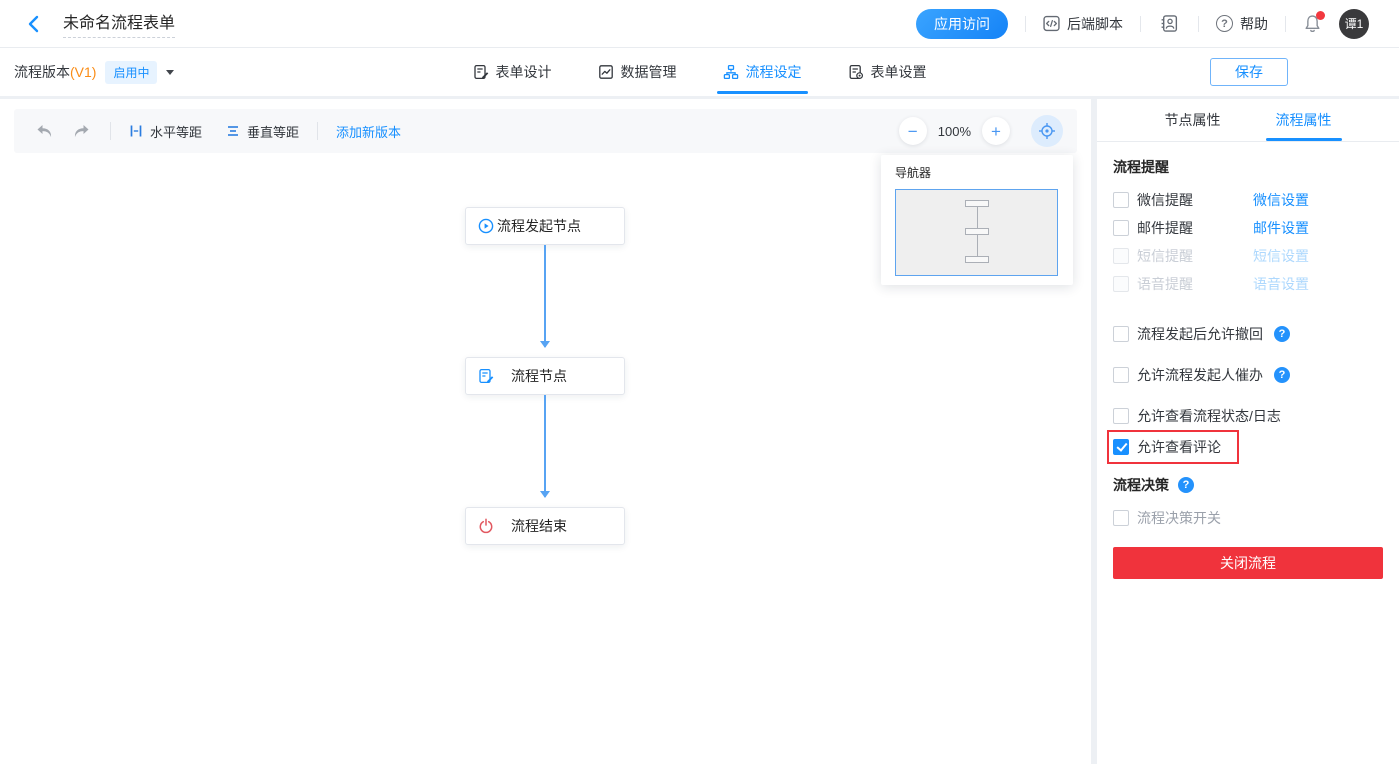  Describe the element at coordinates (1281, 284) in the screenshot. I see `voice-settings-link: 语音设置` at that location.